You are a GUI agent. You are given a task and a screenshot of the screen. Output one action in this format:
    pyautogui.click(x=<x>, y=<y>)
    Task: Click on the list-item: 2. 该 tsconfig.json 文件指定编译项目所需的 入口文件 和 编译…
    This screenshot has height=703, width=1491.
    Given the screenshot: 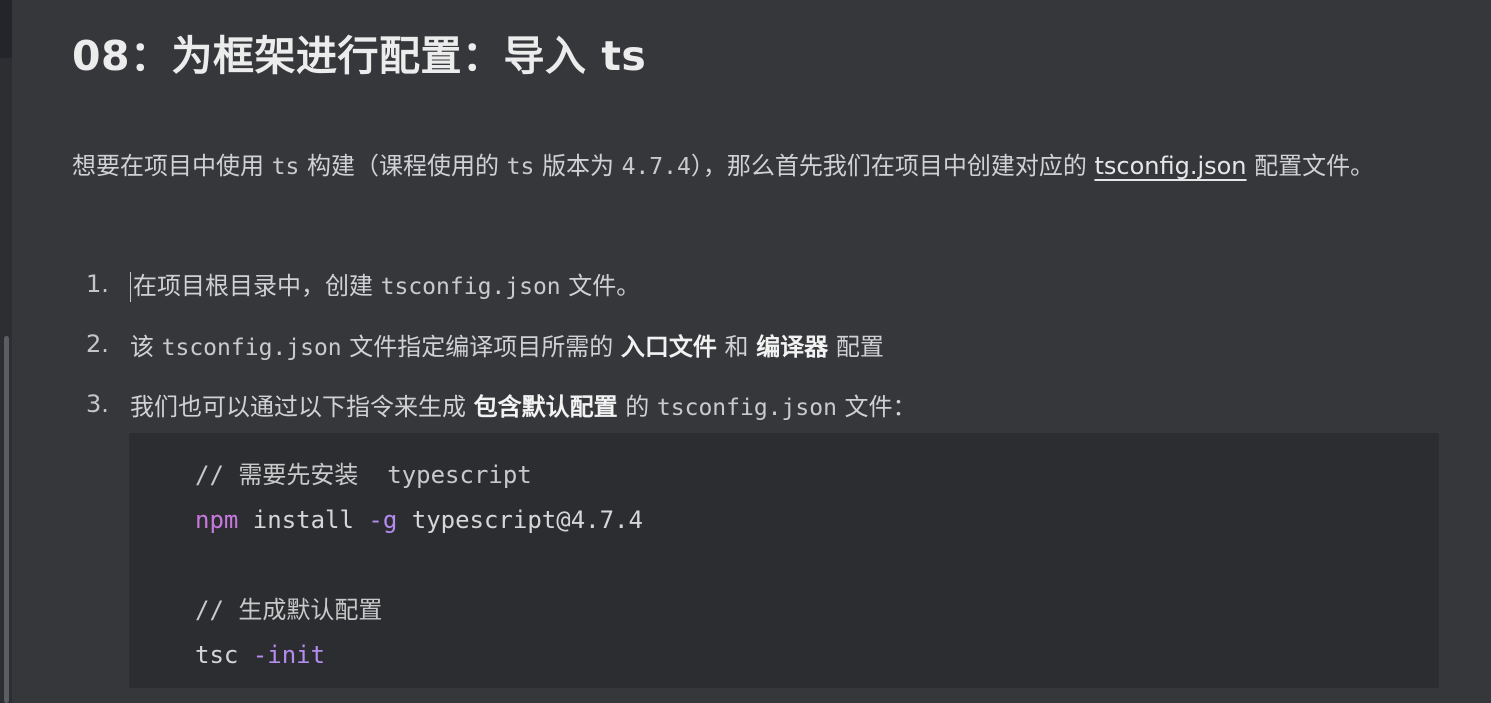 What is the action you would take?
    pyautogui.click(x=761, y=344)
    